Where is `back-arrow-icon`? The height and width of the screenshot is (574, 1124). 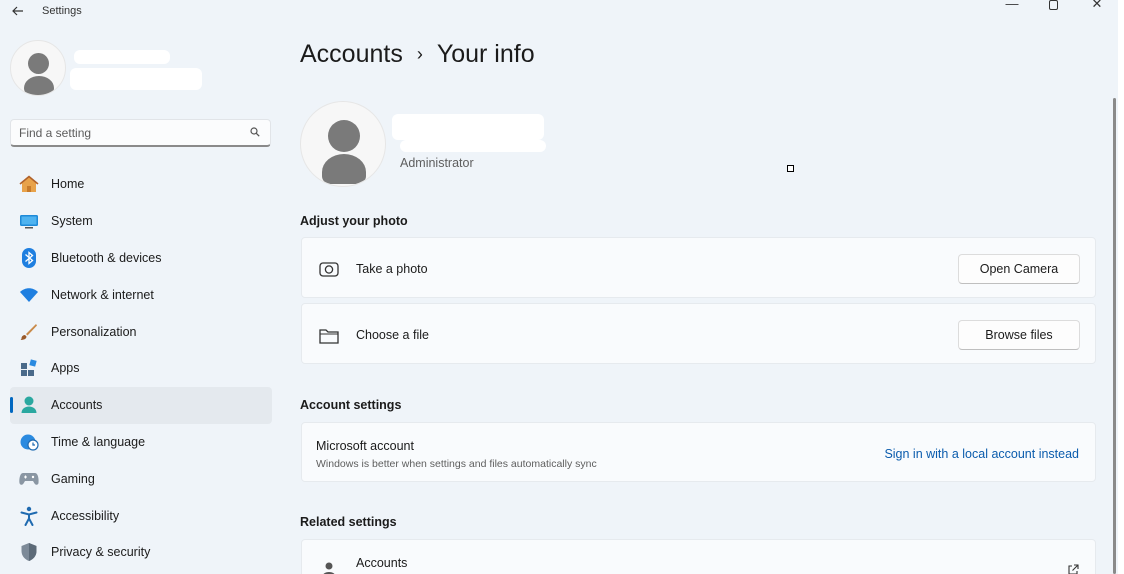
back-arrow-icon is located at coordinates (17, 11).